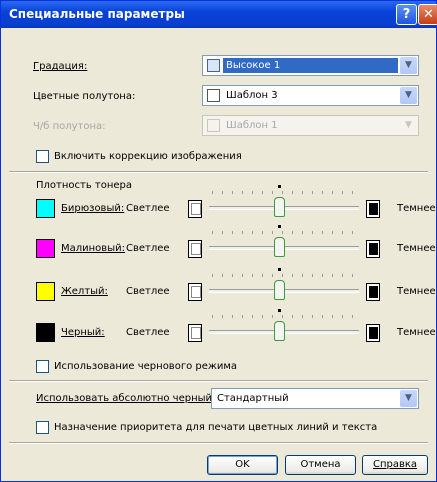 This screenshot has height=482, width=437. What do you see at coordinates (84, 96) in the screenshot?
I see `color-halftones-label: Цветные полутона:` at bounding box center [84, 96].